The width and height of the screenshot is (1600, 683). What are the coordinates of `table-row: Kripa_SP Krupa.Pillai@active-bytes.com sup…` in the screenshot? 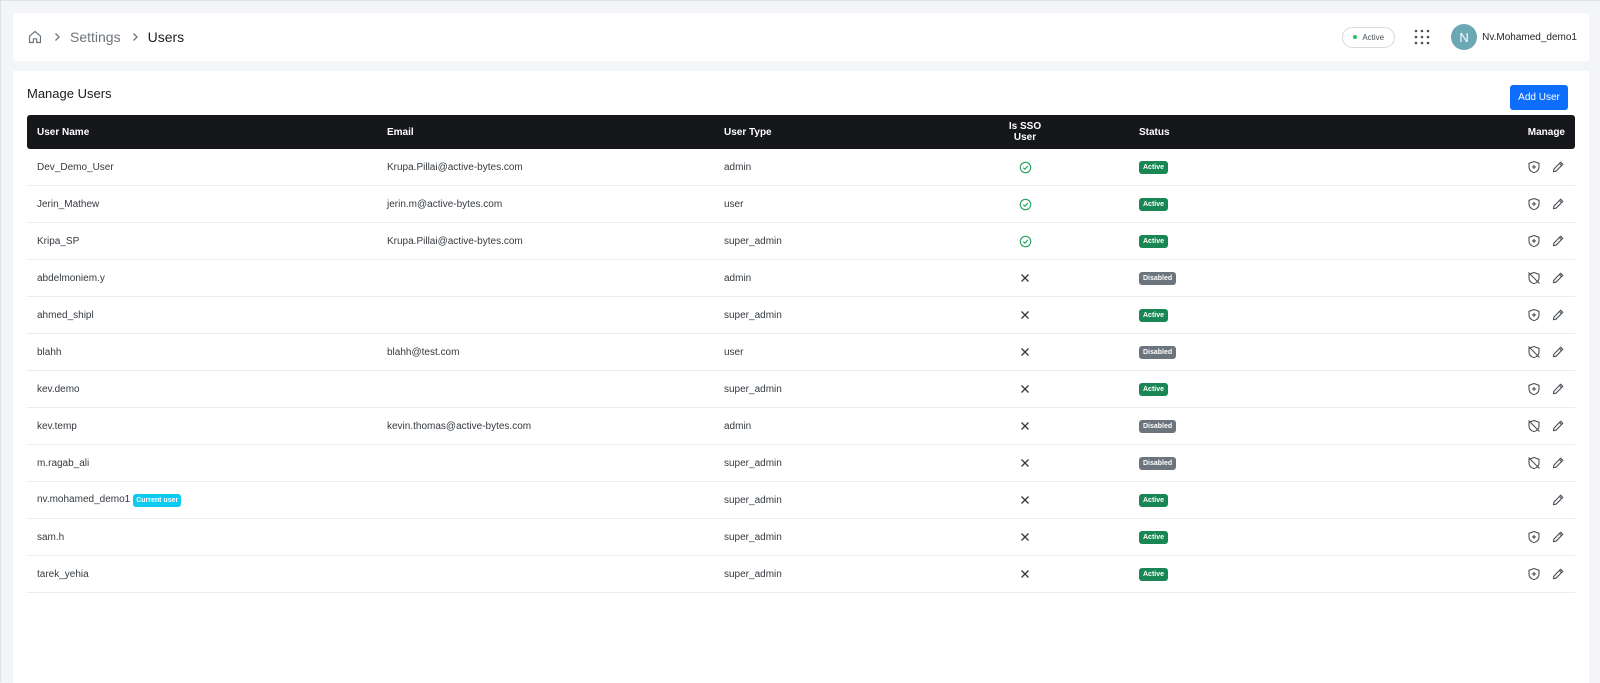 It's located at (801, 241).